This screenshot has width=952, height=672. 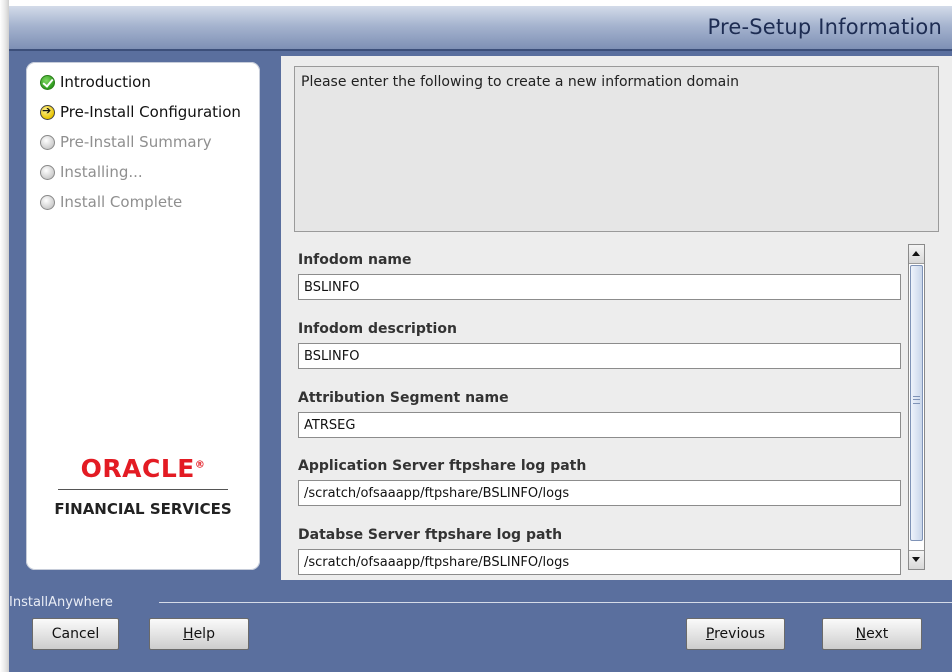 I want to click on help-label: elp, so click(x=204, y=634).